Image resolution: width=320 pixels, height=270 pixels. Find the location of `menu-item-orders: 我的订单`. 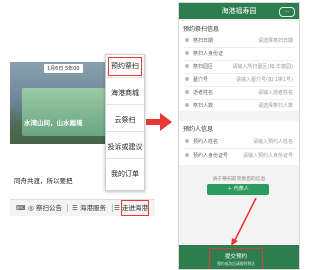

menu-item-orders: 我的订单 is located at coordinates (125, 174).